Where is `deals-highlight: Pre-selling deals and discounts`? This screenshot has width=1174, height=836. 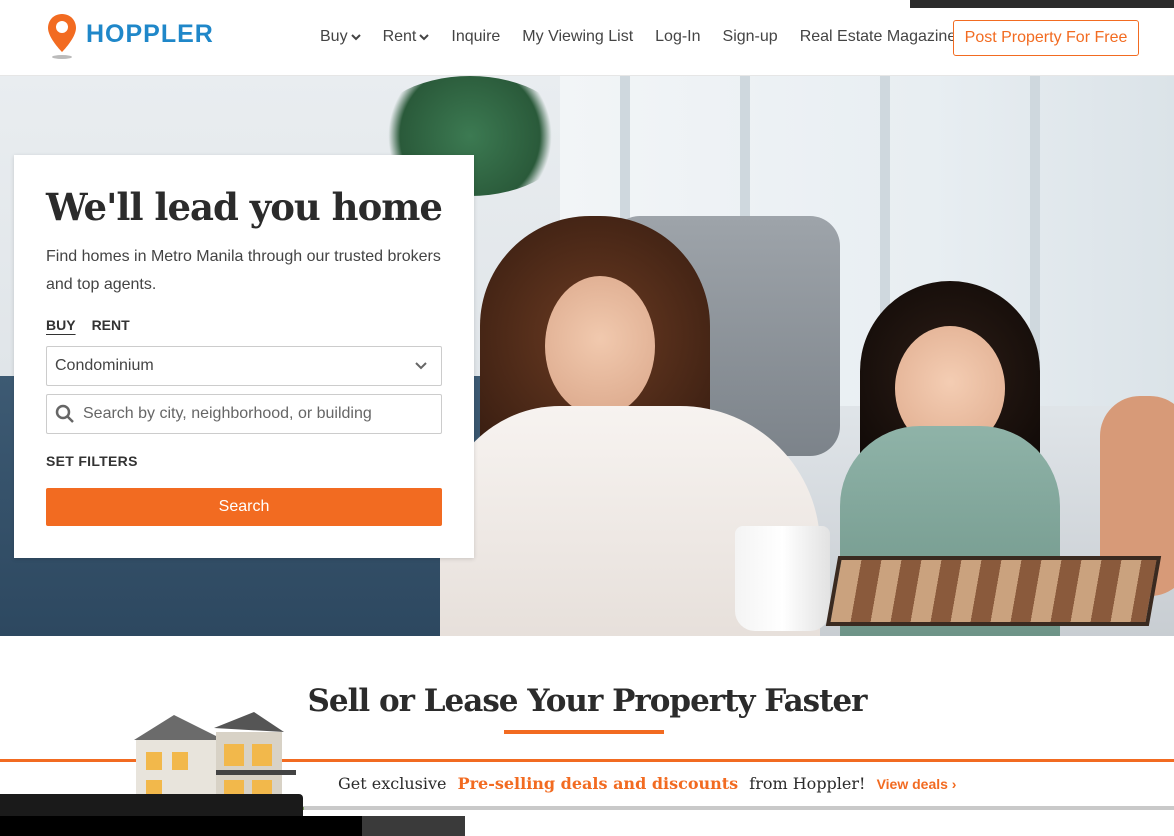
deals-highlight: Pre-selling deals and discounts is located at coordinates (598, 783).